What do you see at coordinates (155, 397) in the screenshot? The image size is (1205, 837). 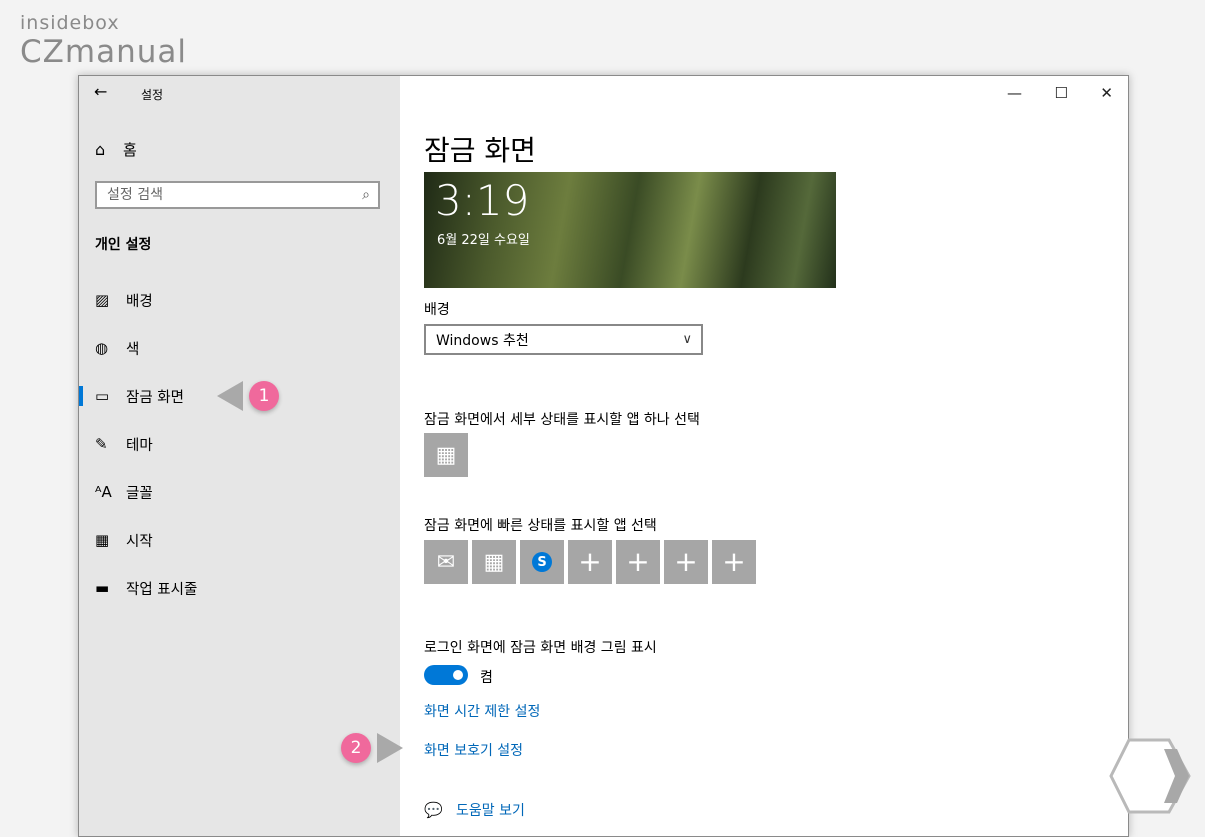 I see `sidebar-item-label: 잠금 화면` at bounding box center [155, 397].